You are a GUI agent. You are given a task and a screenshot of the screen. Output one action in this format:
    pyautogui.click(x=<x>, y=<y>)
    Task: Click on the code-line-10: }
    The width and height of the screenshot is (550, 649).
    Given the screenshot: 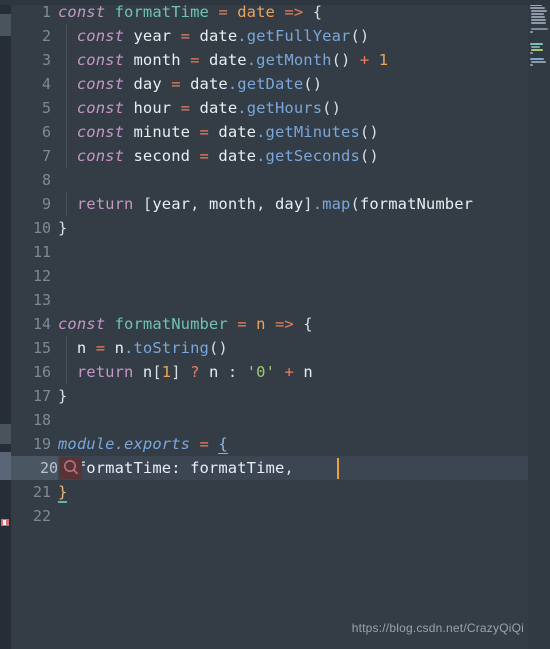 What is the action you would take?
    pyautogui.click(x=293, y=228)
    